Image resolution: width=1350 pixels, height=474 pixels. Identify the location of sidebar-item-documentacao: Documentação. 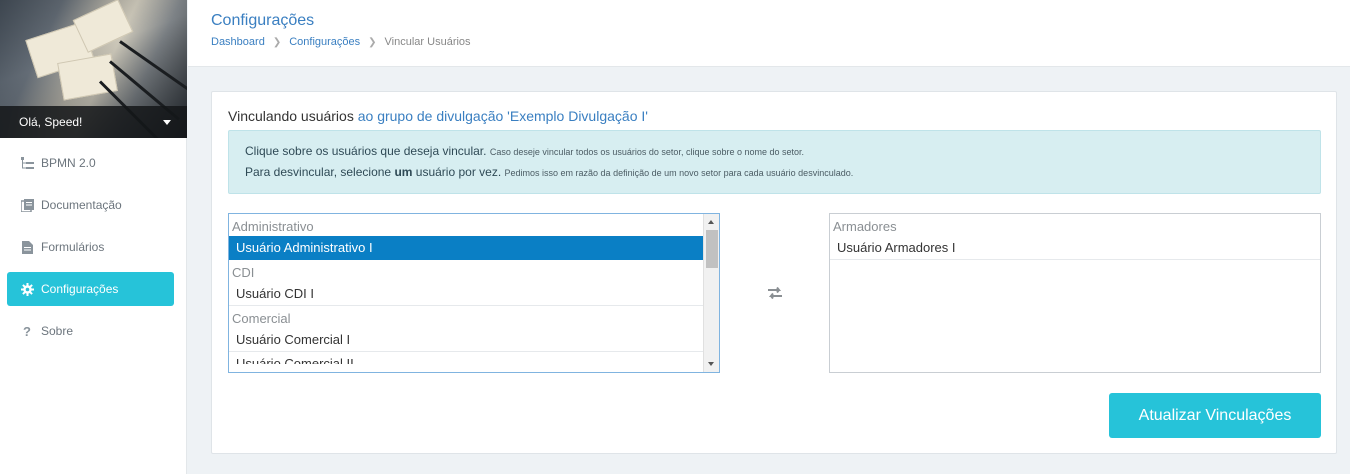
(90, 205).